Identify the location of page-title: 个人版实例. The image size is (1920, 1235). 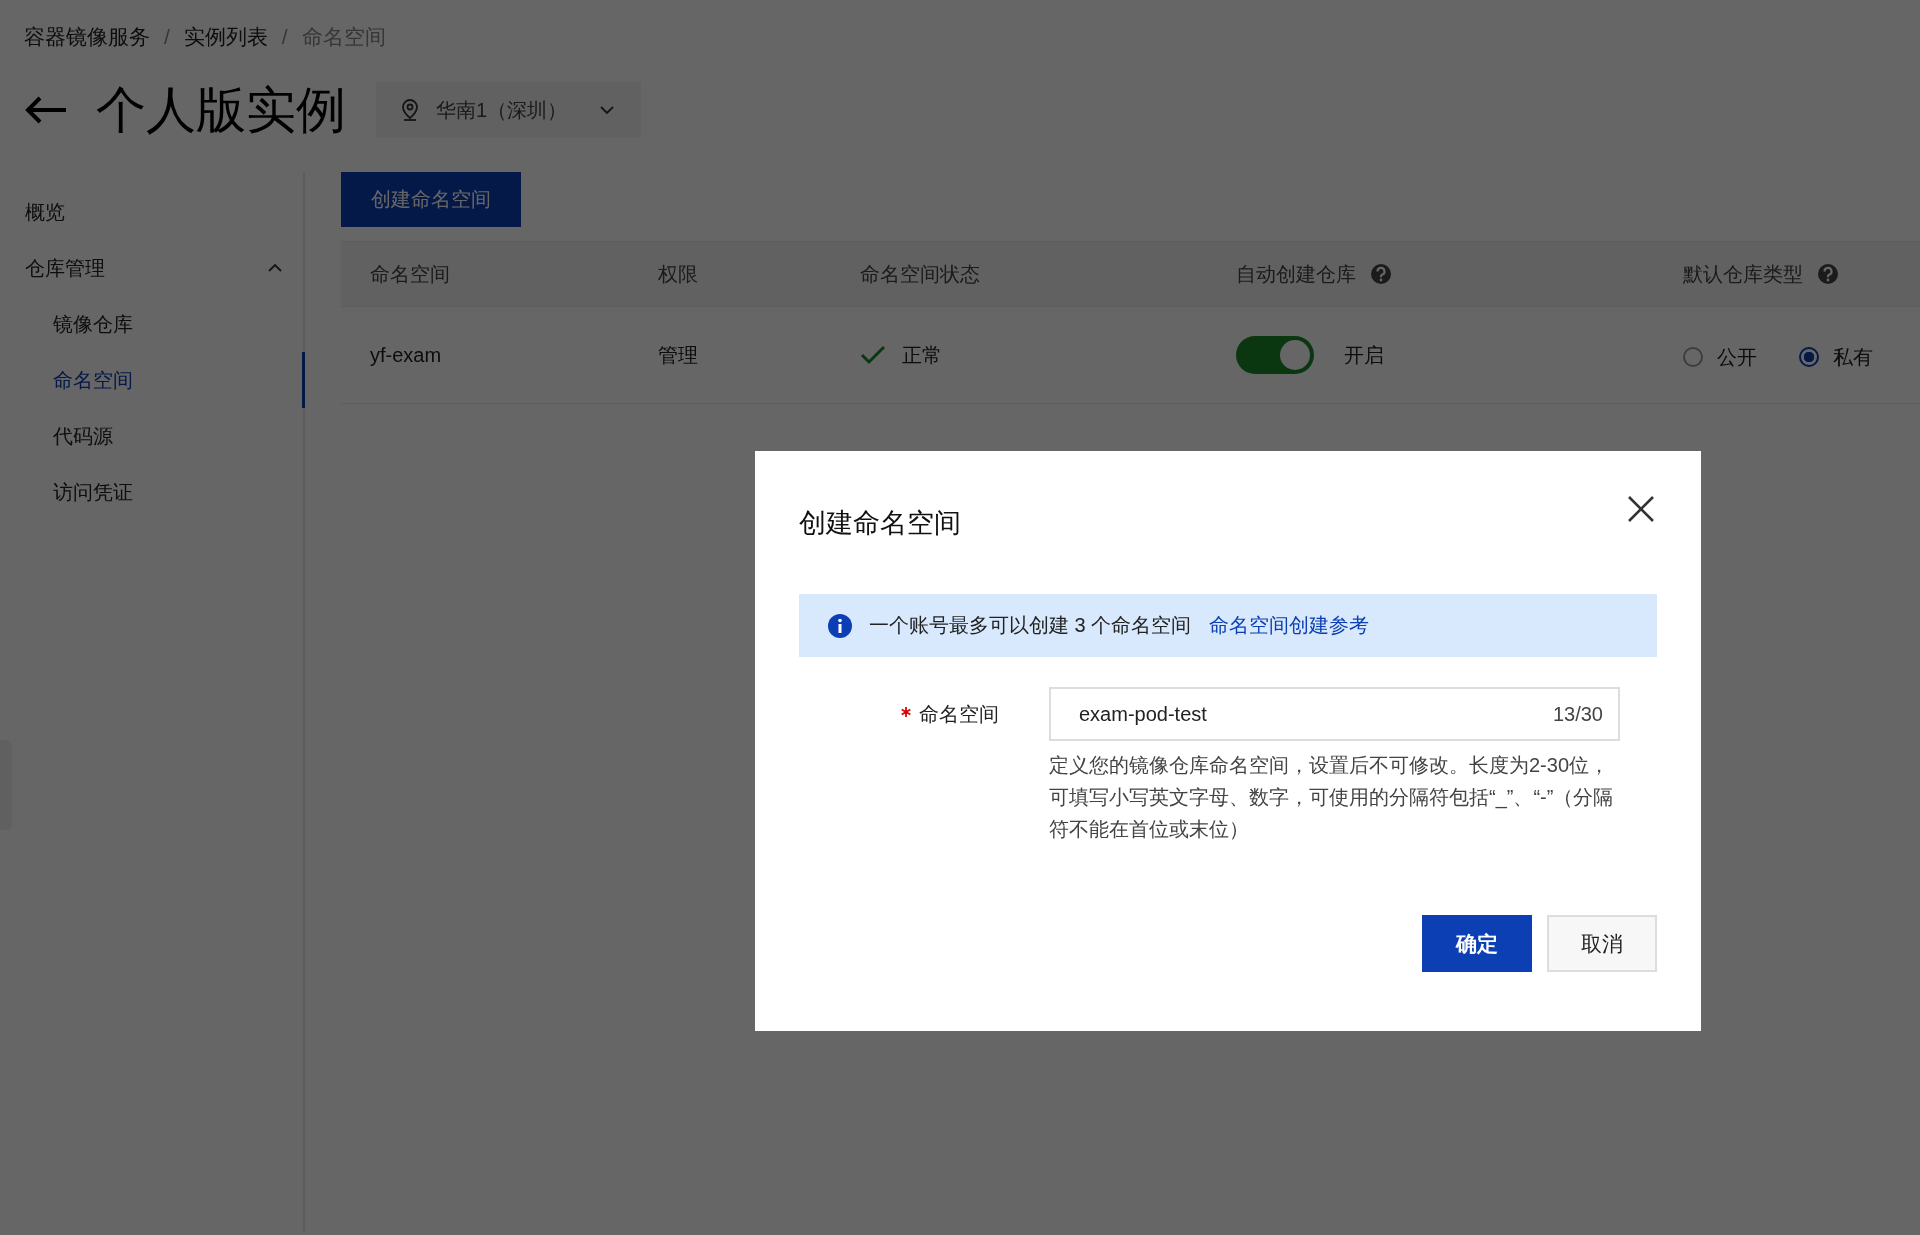
(221, 110).